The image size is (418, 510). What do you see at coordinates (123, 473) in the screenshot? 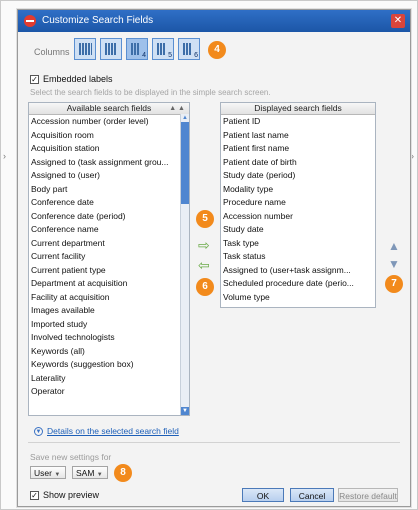
I see `callout-badge-8: 8` at bounding box center [123, 473].